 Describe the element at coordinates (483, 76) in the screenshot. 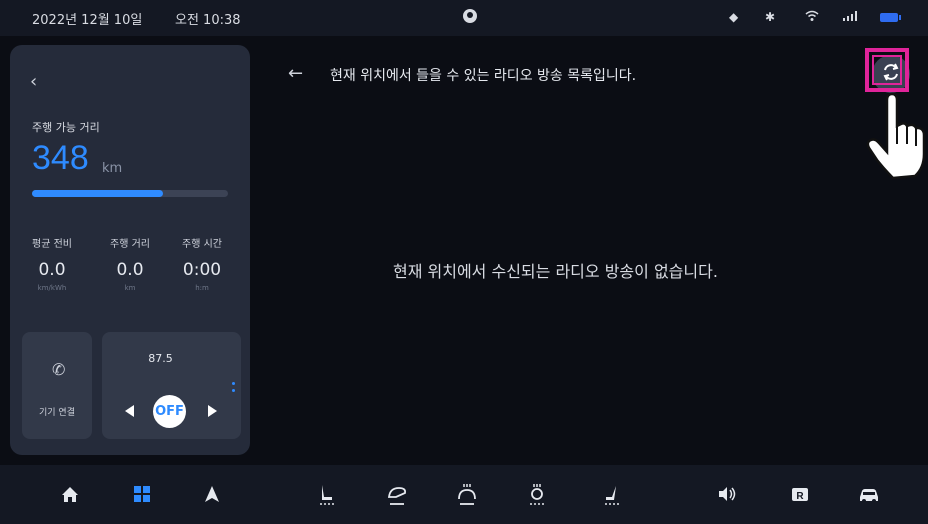

I see `page-title: 현재 위치에서 들을 수 있는 라디오 방송 목록입니다.` at that location.